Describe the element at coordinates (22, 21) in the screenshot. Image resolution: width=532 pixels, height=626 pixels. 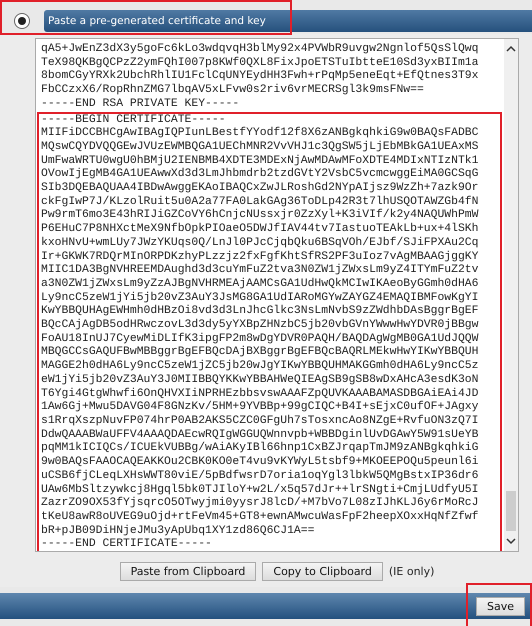
I see `radio-button` at that location.